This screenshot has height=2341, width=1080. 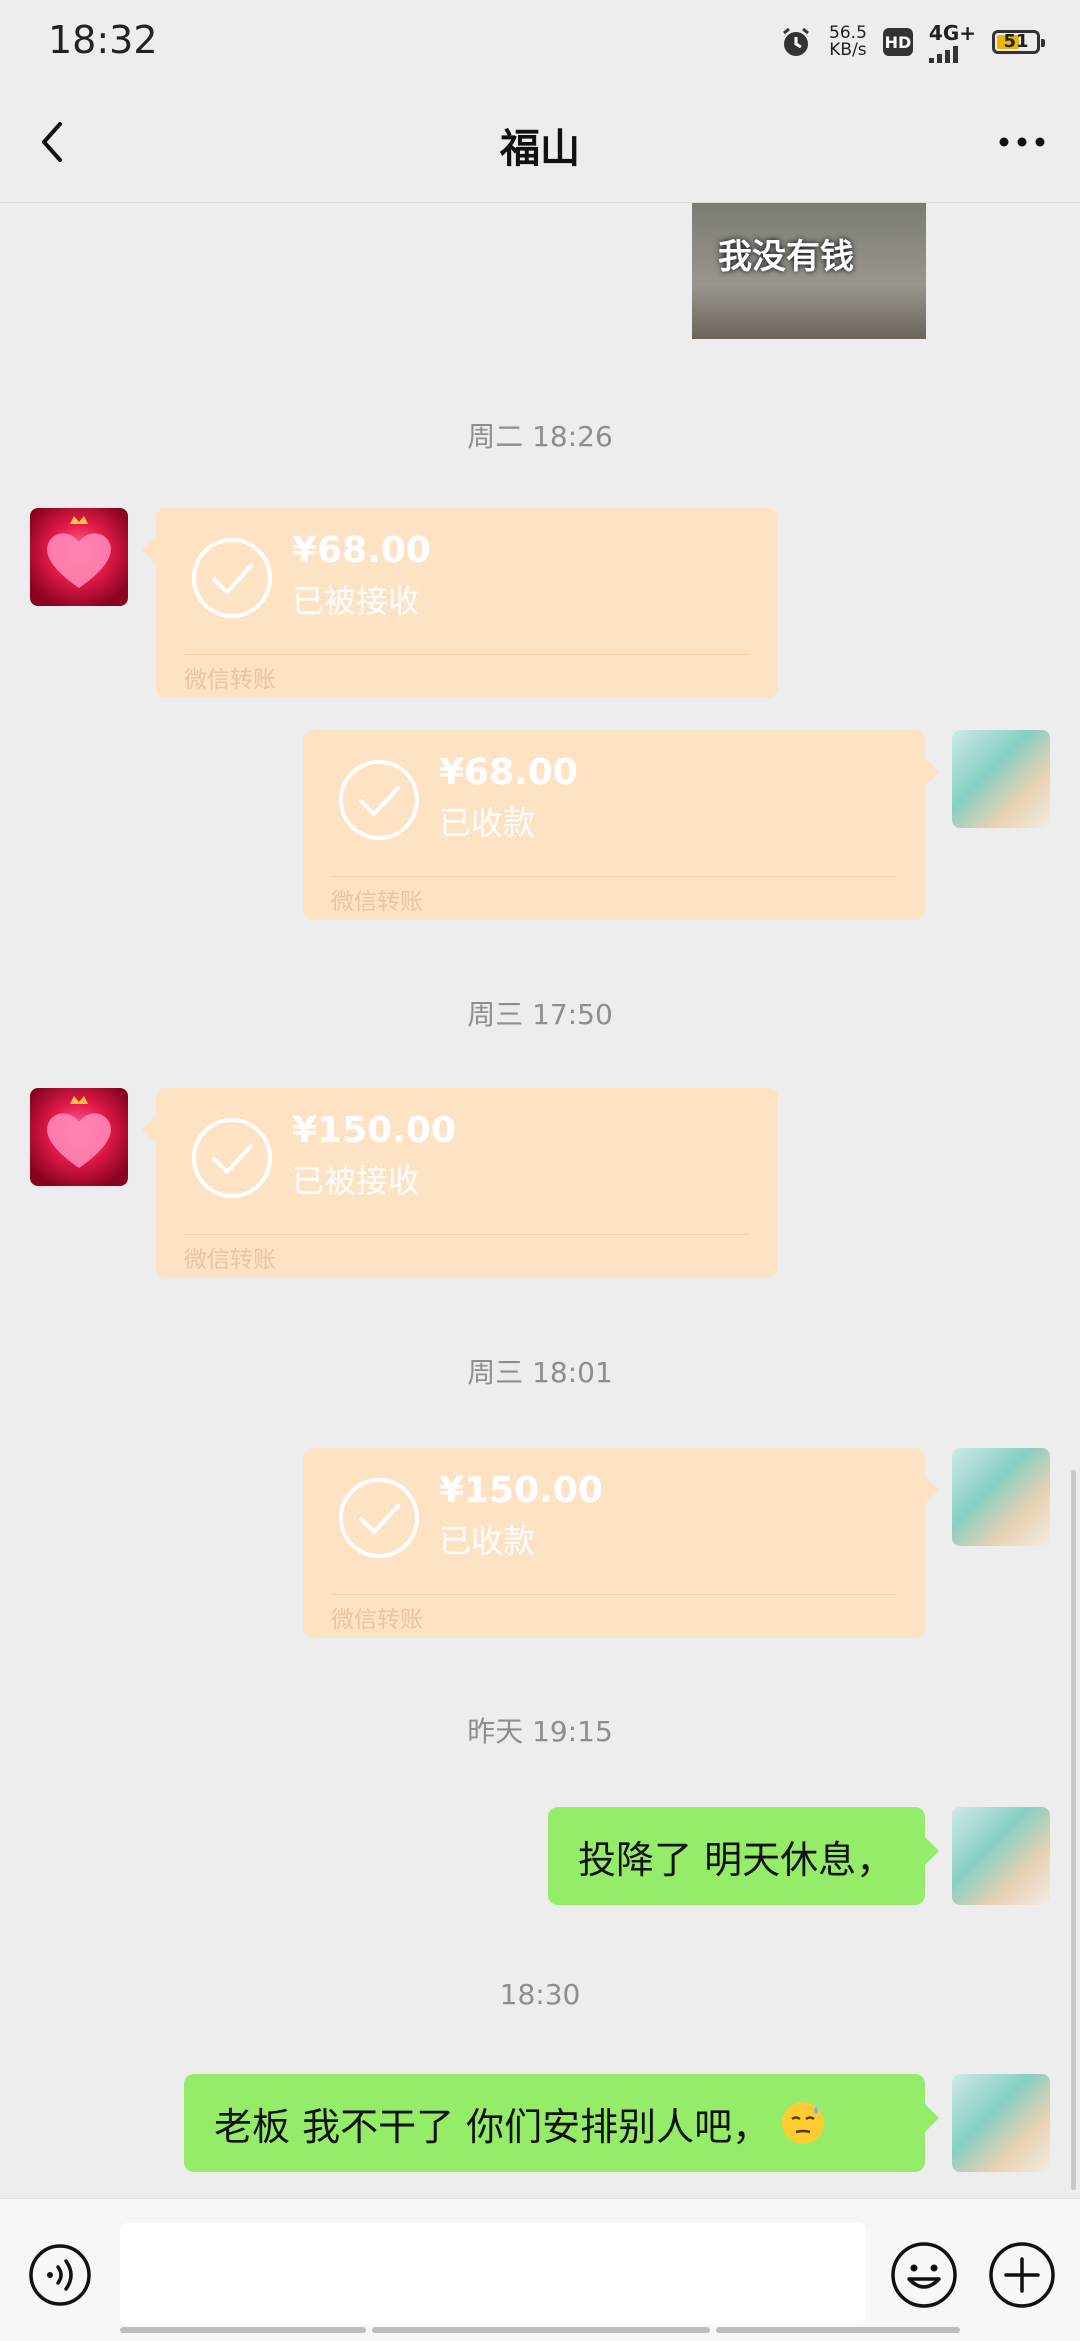 I want to click on timestamp: 周三 18:01, so click(x=540, y=1372).